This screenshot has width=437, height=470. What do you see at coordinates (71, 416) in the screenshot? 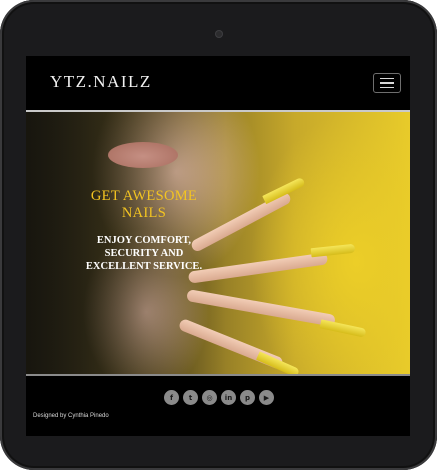
I see `footer-credit: Designed by Cynthia Pinedo` at bounding box center [71, 416].